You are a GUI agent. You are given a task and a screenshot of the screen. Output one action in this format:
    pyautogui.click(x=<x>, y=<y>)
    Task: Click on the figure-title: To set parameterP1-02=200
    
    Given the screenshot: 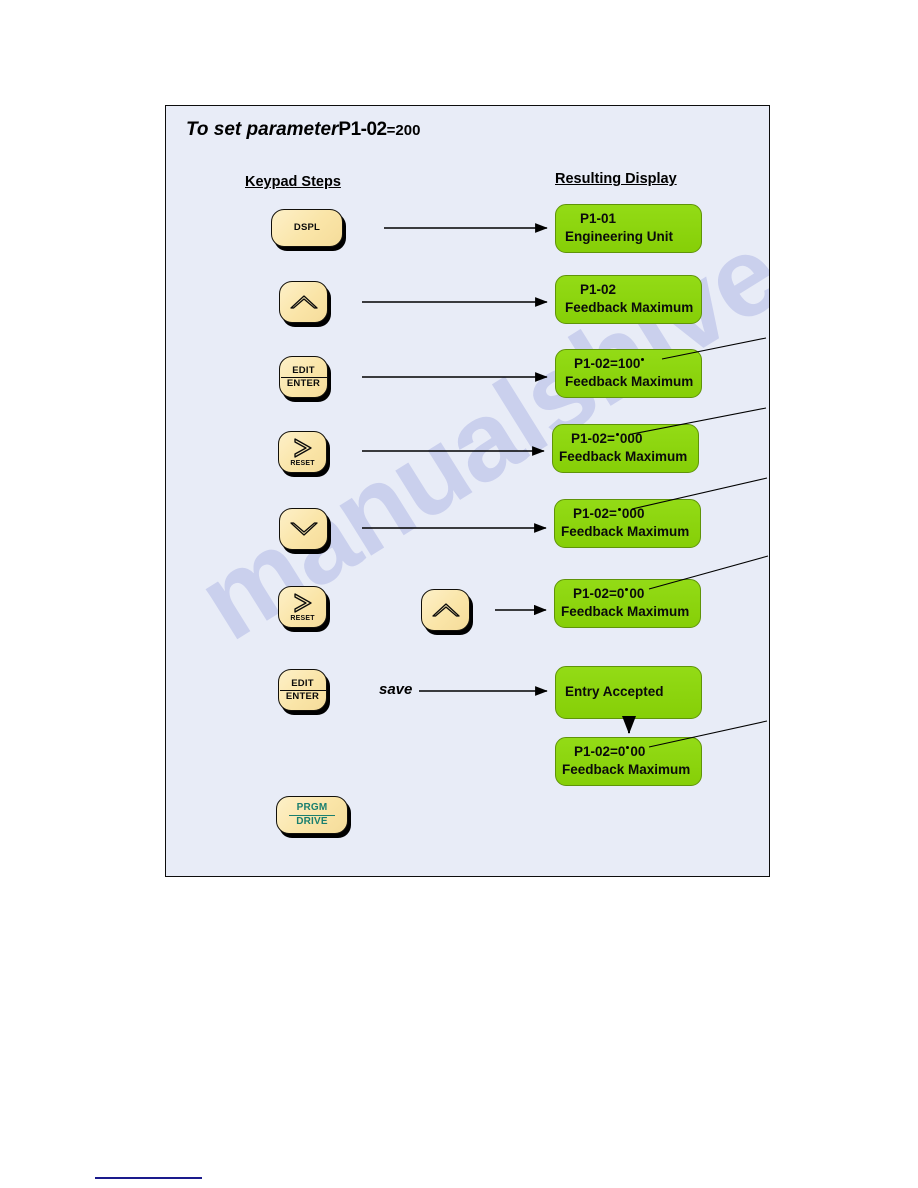 What is the action you would take?
    pyautogui.click(x=303, y=130)
    